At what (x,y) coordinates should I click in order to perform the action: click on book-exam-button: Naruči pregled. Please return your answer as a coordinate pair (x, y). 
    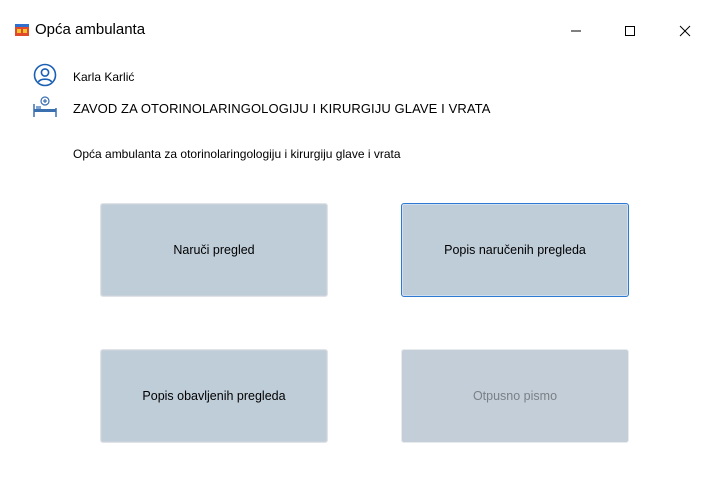
    Looking at the image, I should click on (214, 250).